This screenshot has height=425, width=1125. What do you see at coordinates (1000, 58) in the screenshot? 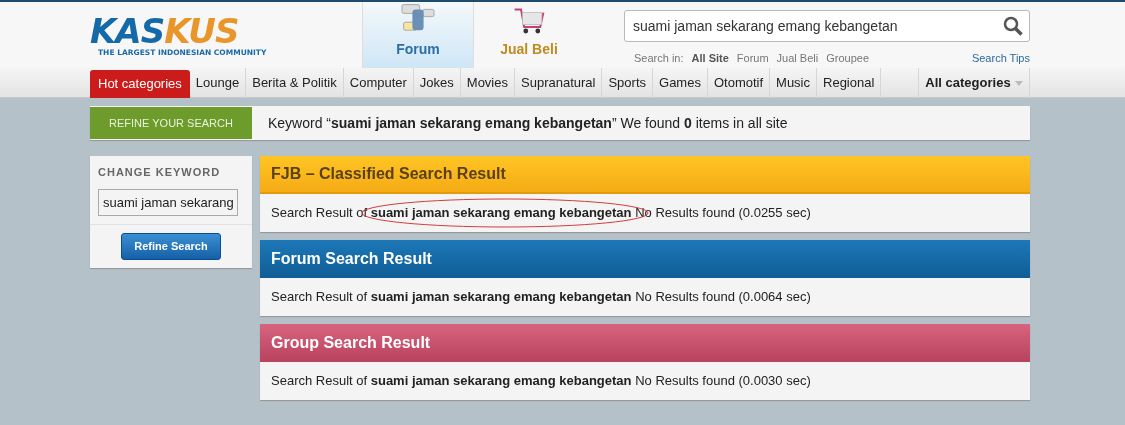
I see `search-tips-link: Search Tips` at bounding box center [1000, 58].